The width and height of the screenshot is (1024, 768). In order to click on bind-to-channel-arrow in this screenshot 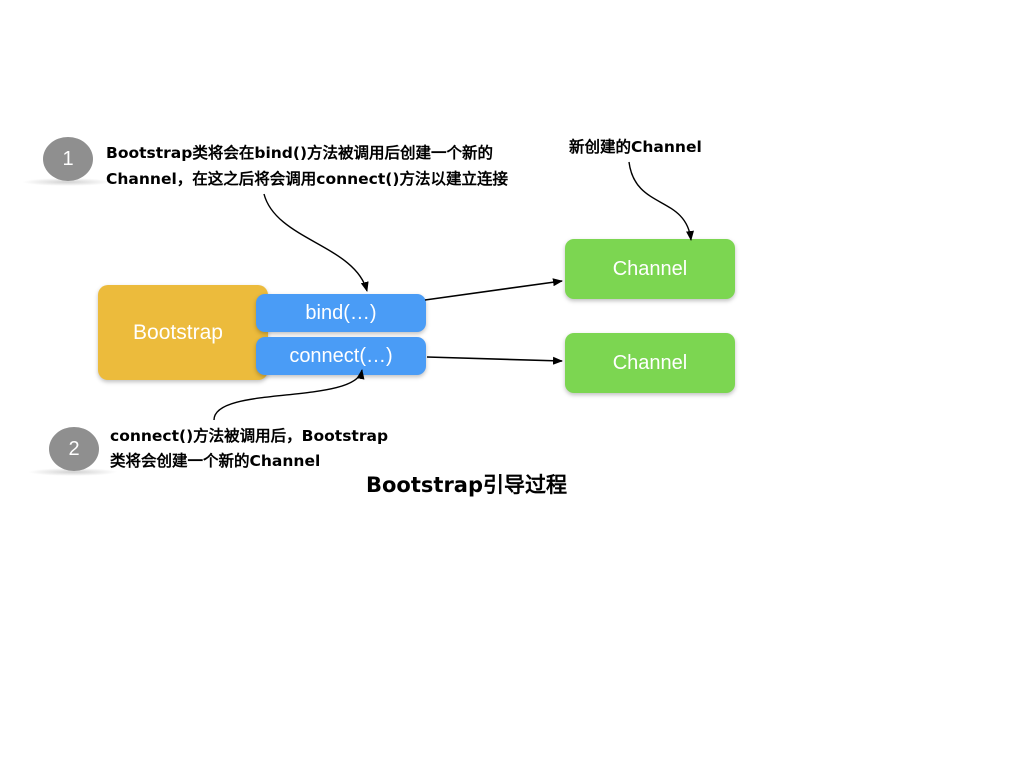, I will do `click(493, 289)`.